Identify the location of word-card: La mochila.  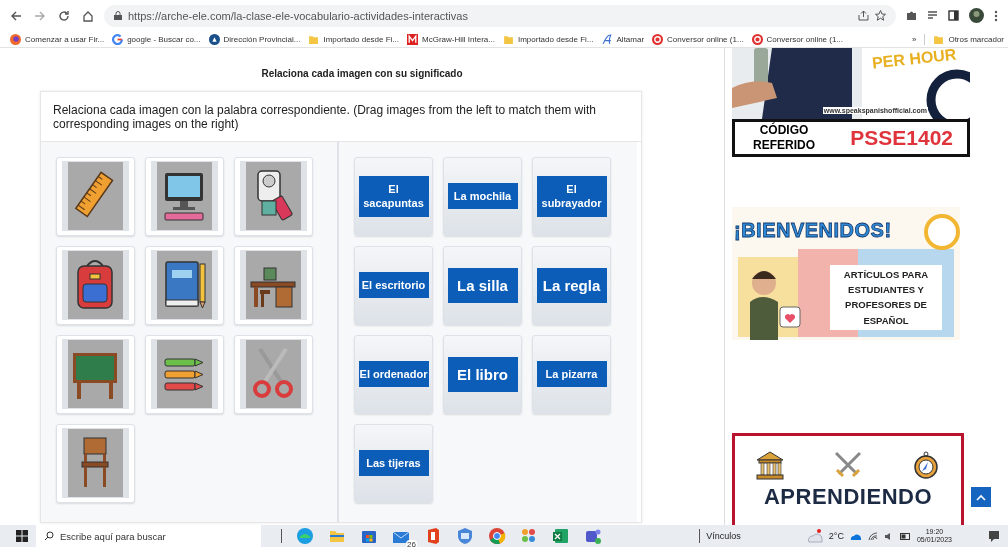
(482, 196).